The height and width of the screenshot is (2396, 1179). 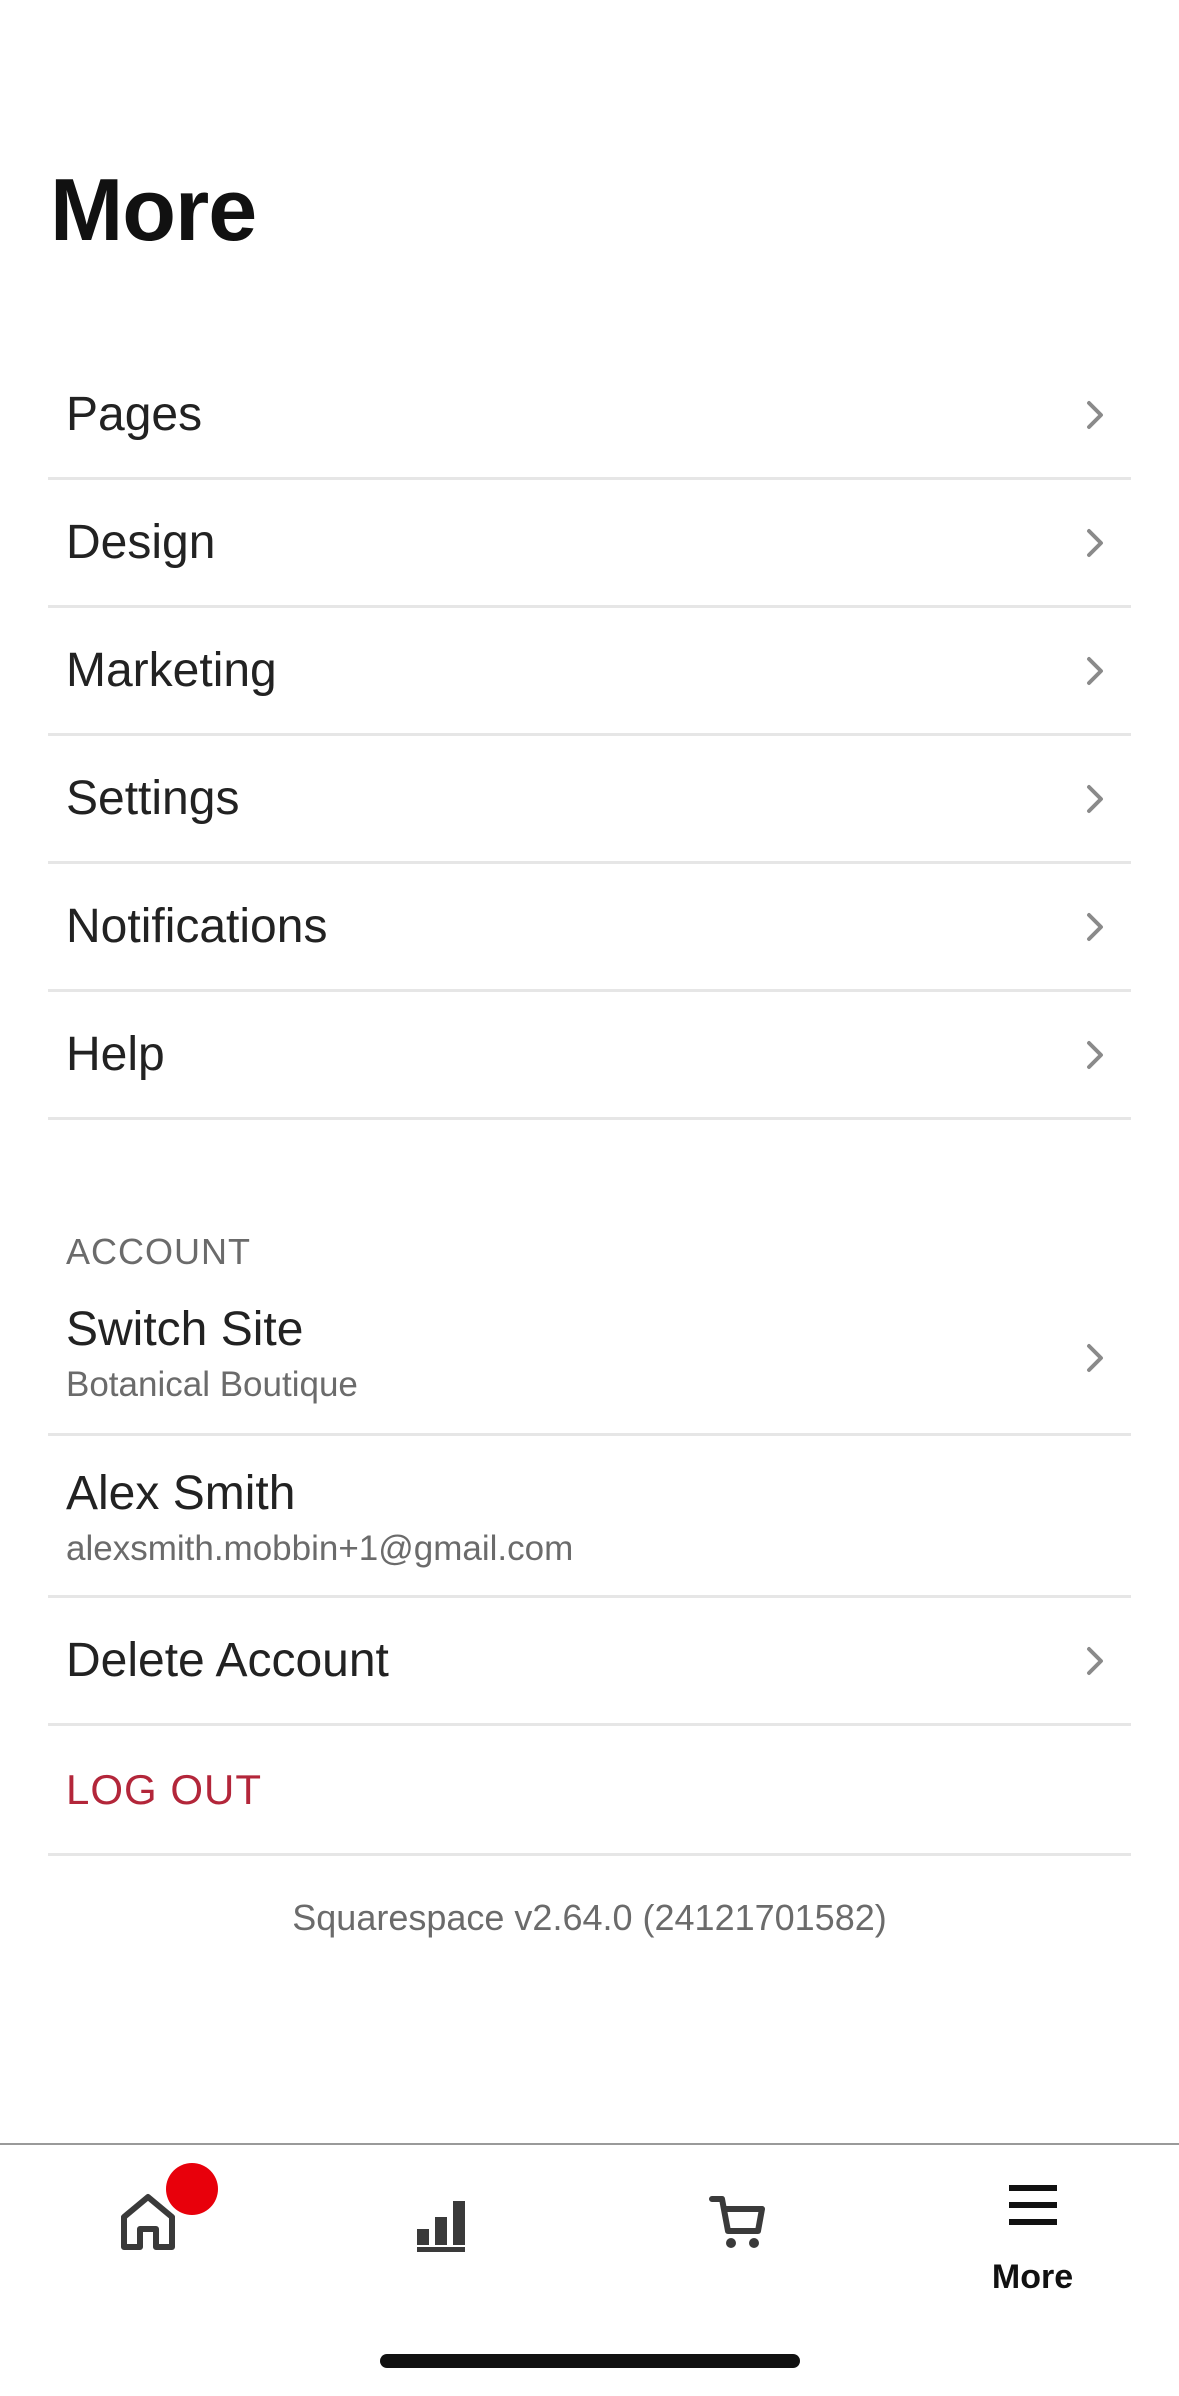 What do you see at coordinates (589, 928) in the screenshot?
I see `menu-item-notifications: Notifications` at bounding box center [589, 928].